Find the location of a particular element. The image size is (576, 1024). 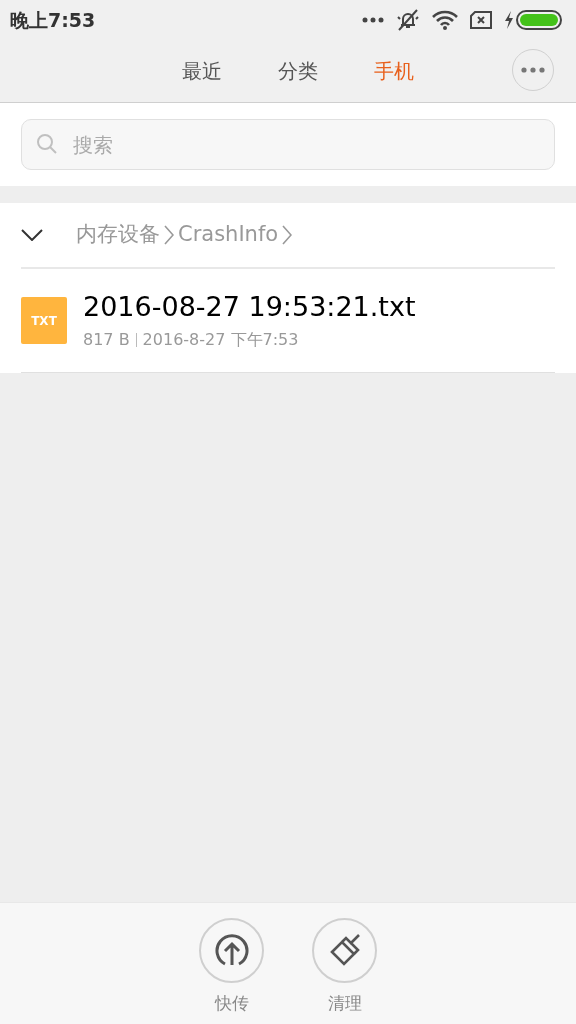

action-label: 清理 is located at coordinates (344, 1003).